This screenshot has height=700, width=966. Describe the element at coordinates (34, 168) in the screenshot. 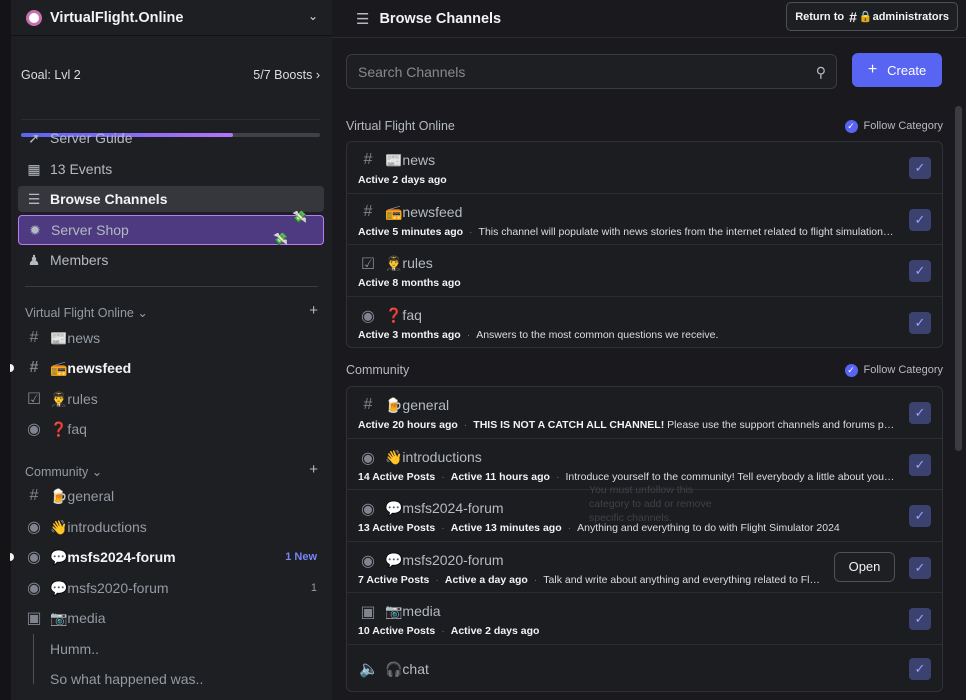

I see `calendar-icon: ▦` at that location.